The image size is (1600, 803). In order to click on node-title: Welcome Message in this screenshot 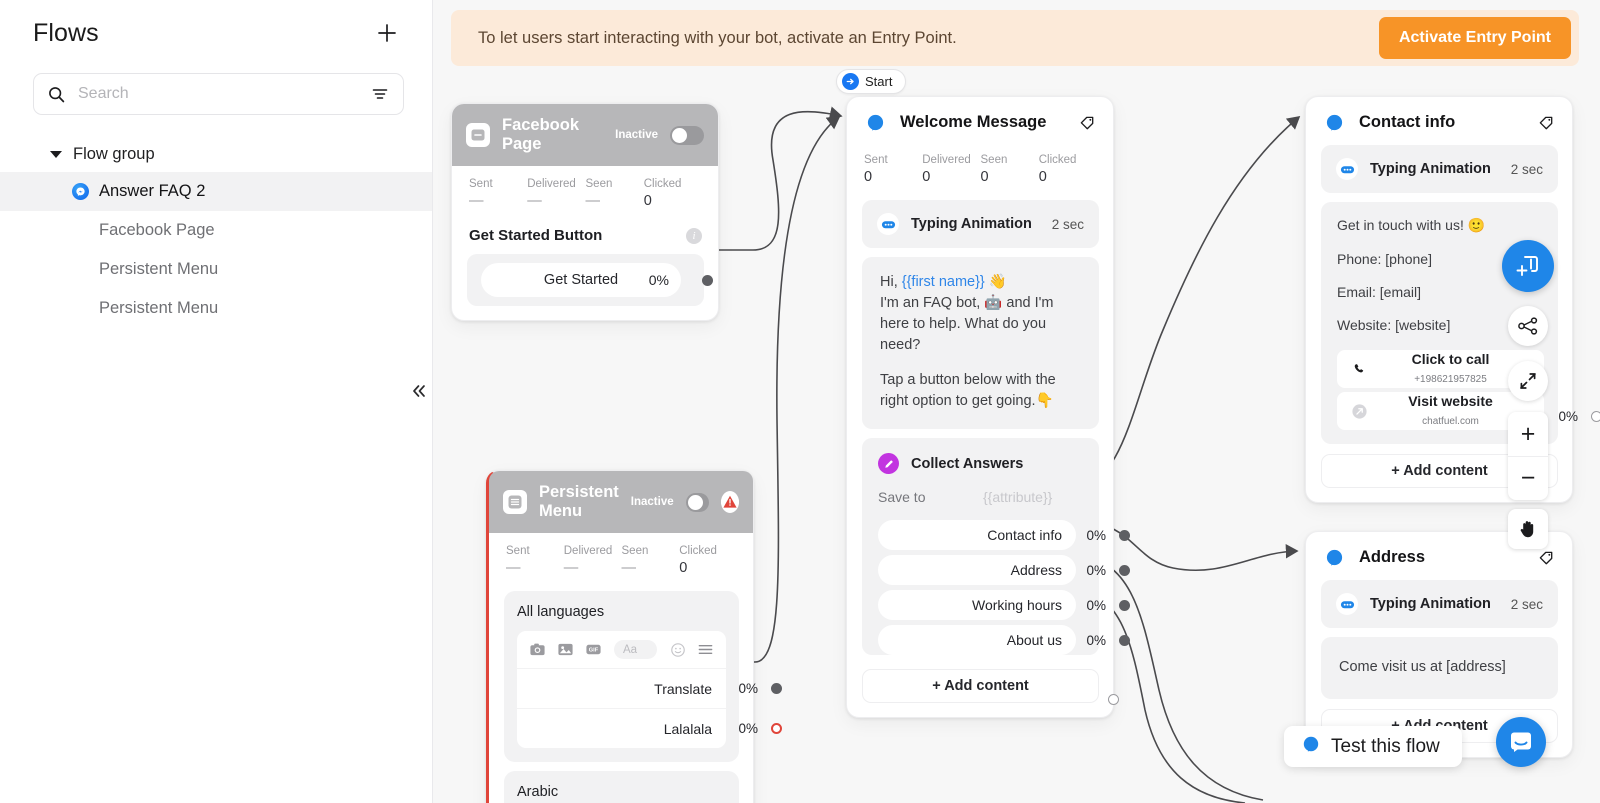, I will do `click(973, 122)`.